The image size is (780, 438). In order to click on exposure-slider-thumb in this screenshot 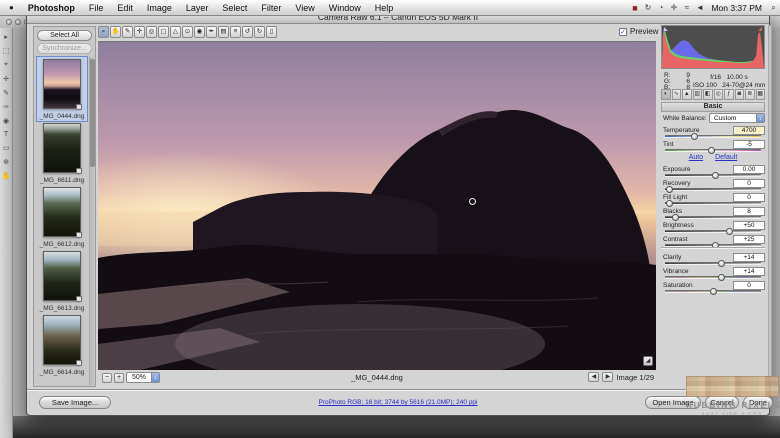, I will do `click(715, 175)`.